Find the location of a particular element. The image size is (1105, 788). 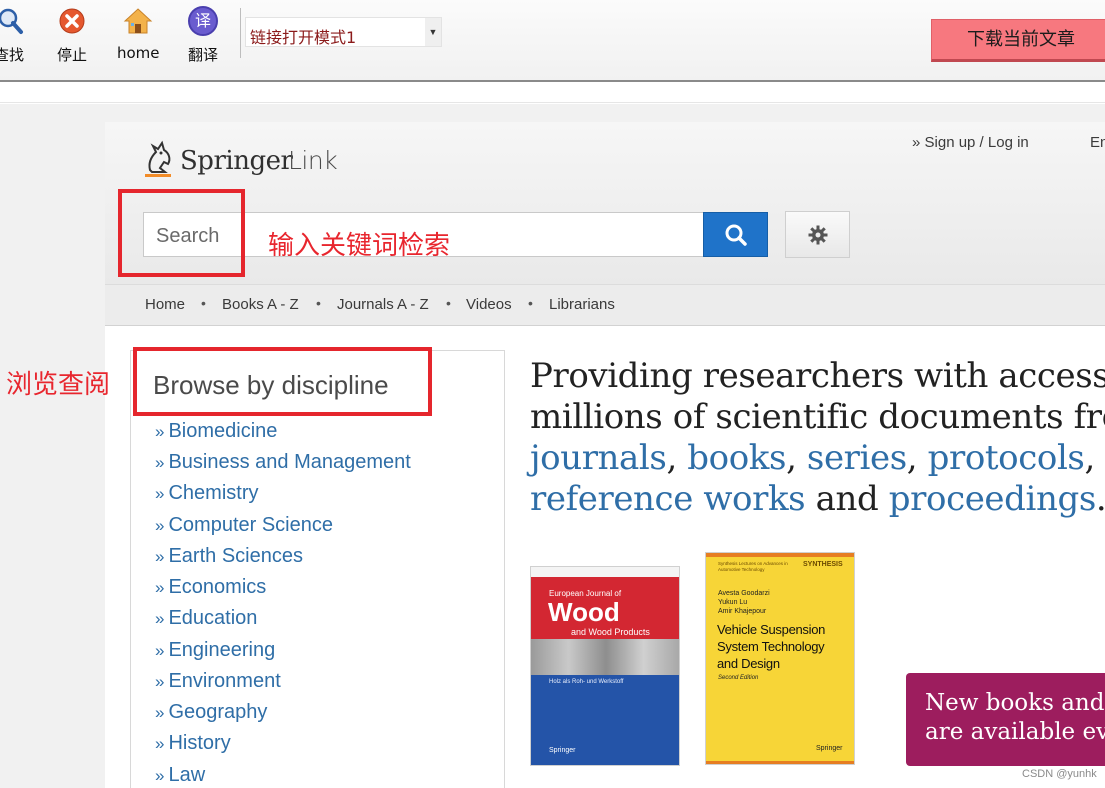

wood-cover-sub: and Wood Products is located at coordinates (610, 632).